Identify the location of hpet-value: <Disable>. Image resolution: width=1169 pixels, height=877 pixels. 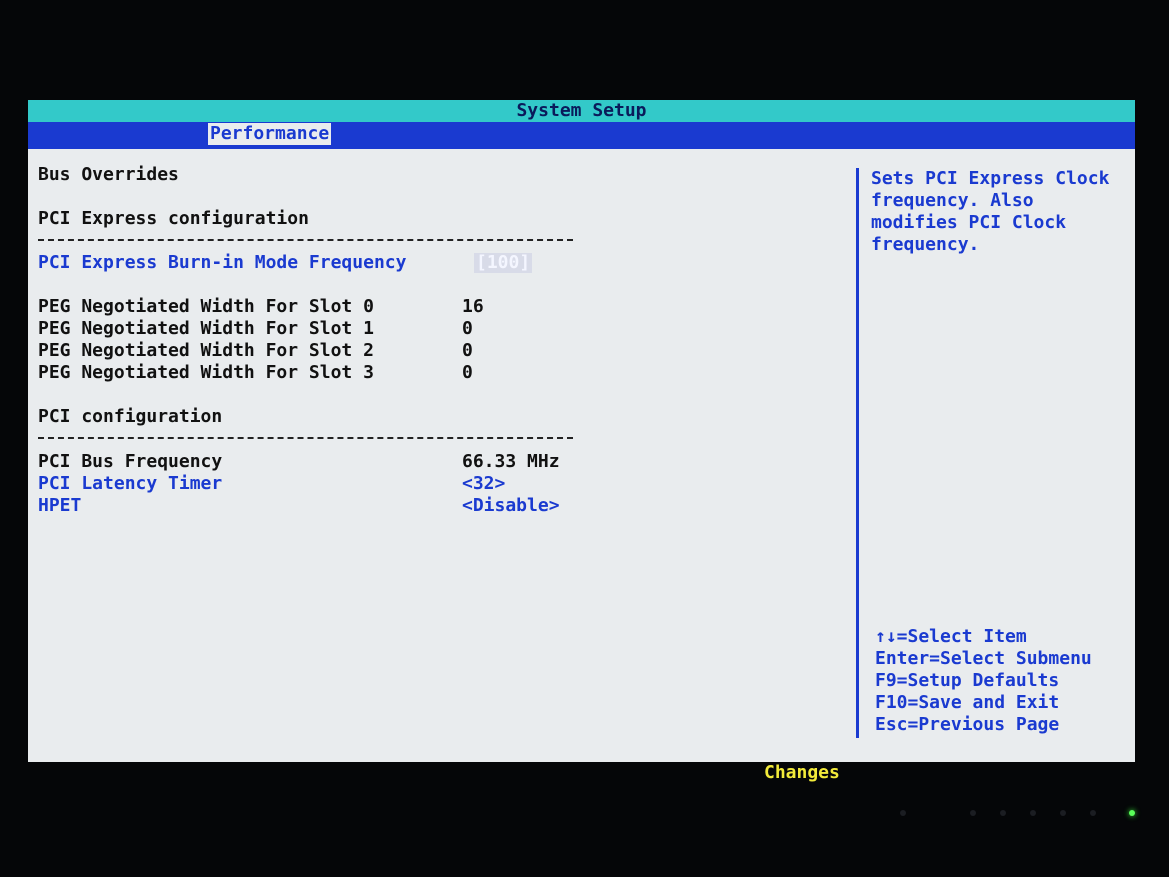
(511, 506).